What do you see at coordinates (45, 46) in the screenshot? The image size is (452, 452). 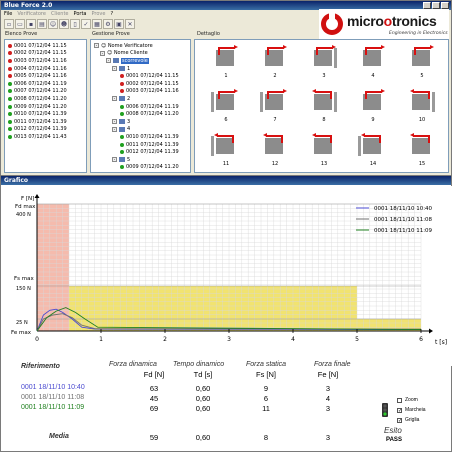 I see `list-item: 0001 07/12/04 11.15` at bounding box center [45, 46].